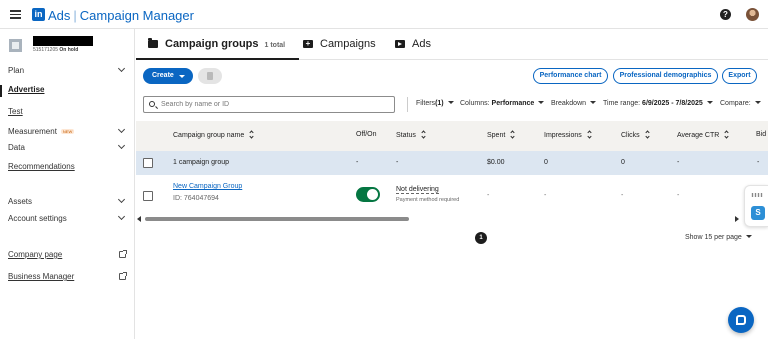  What do you see at coordinates (148, 163) in the screenshot?
I see `select-all-checkbox` at bounding box center [148, 163].